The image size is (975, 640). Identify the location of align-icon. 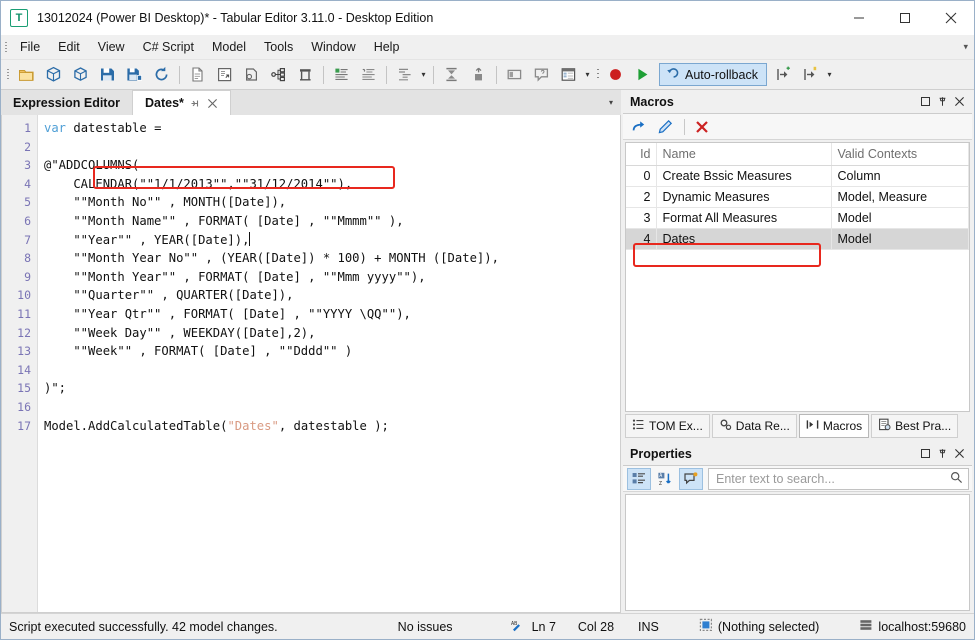
(404, 75).